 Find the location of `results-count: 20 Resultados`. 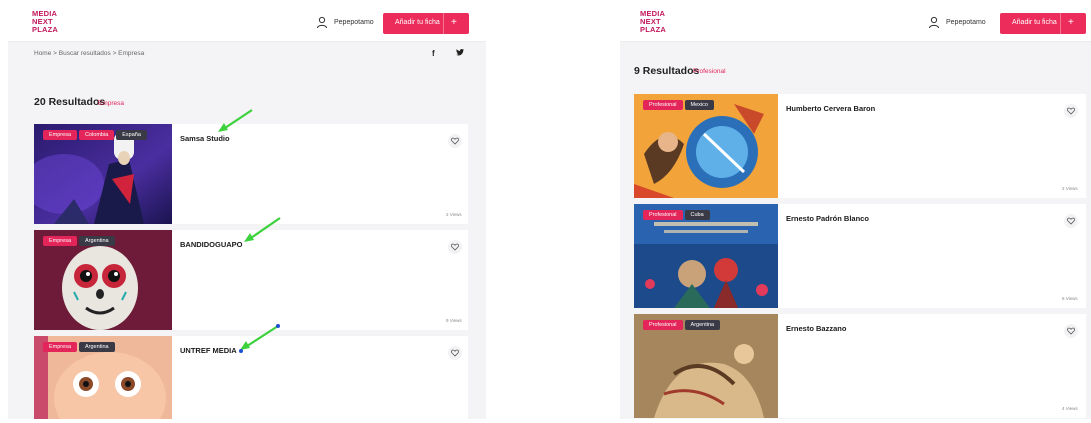

results-count: 20 Resultados is located at coordinates (70, 102).